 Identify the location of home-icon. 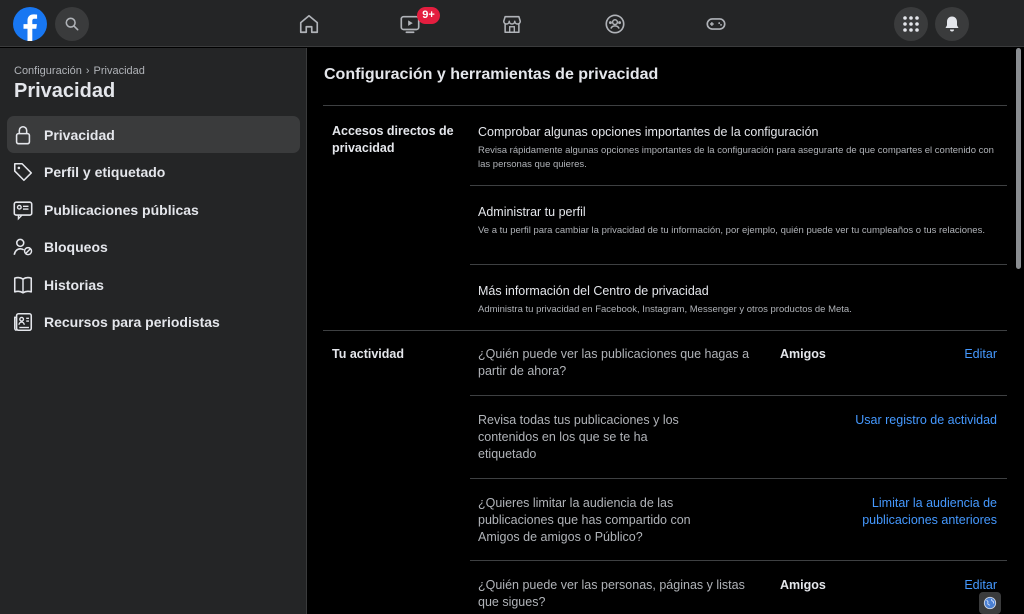
(309, 24).